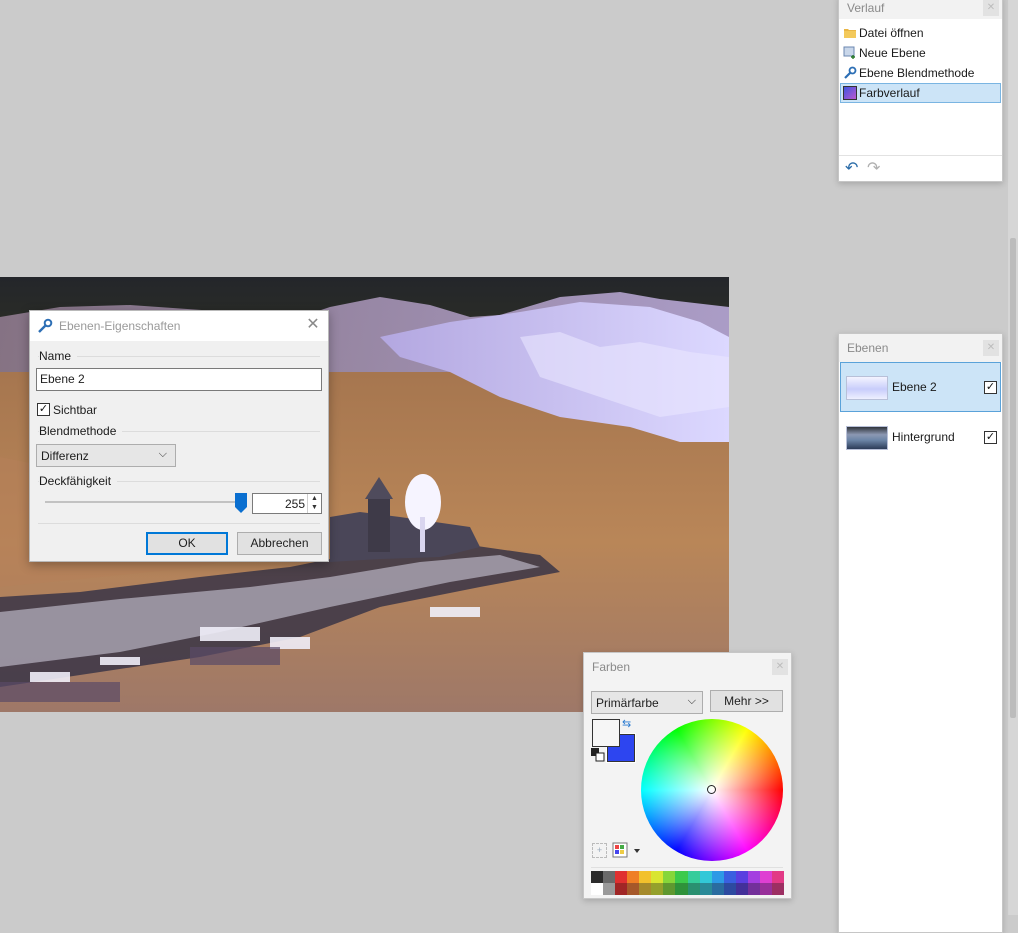 This screenshot has width=1018, height=933. What do you see at coordinates (241, 503) in the screenshot?
I see `opacity-slider-thumb` at bounding box center [241, 503].